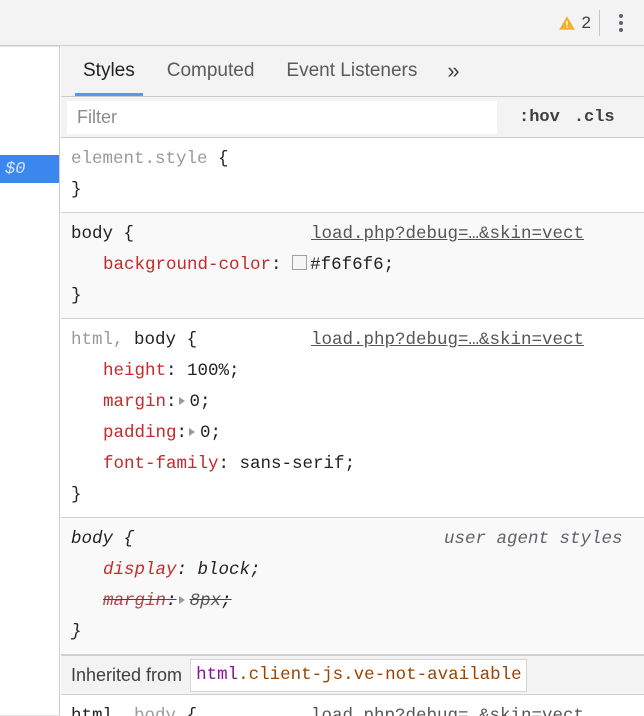  What do you see at coordinates (15, 169) in the screenshot?
I see `dollar-zero-label: $0` at bounding box center [15, 169].